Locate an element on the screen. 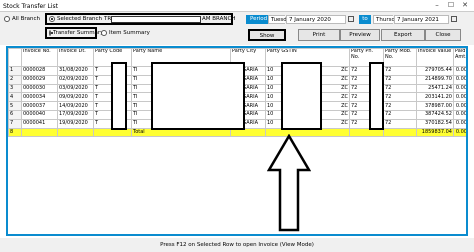  cell-rownum: 3 is located at coordinates (15, 88).